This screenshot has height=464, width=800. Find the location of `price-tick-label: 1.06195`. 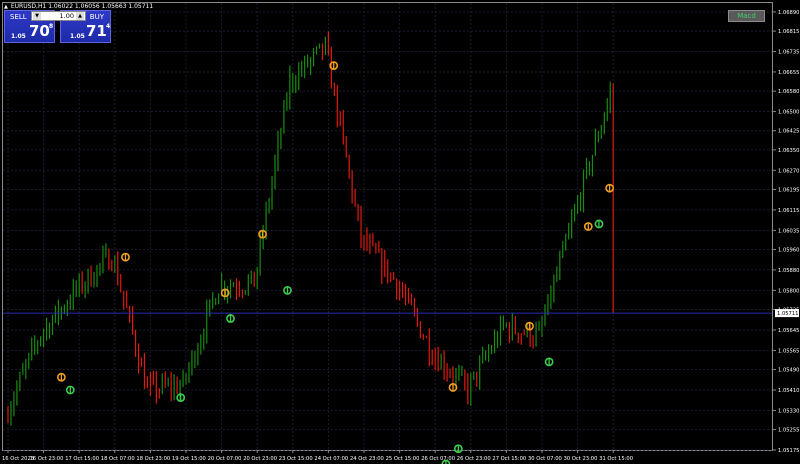

price-tick-label: 1.06195 is located at coordinates (788, 190).